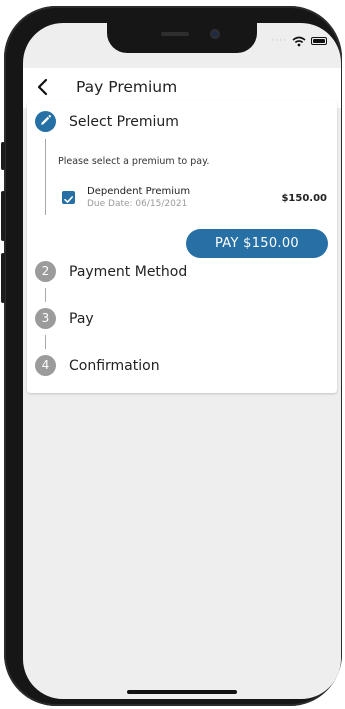 The height and width of the screenshot is (709, 345). I want to click on pencil-icon, so click(46, 119).